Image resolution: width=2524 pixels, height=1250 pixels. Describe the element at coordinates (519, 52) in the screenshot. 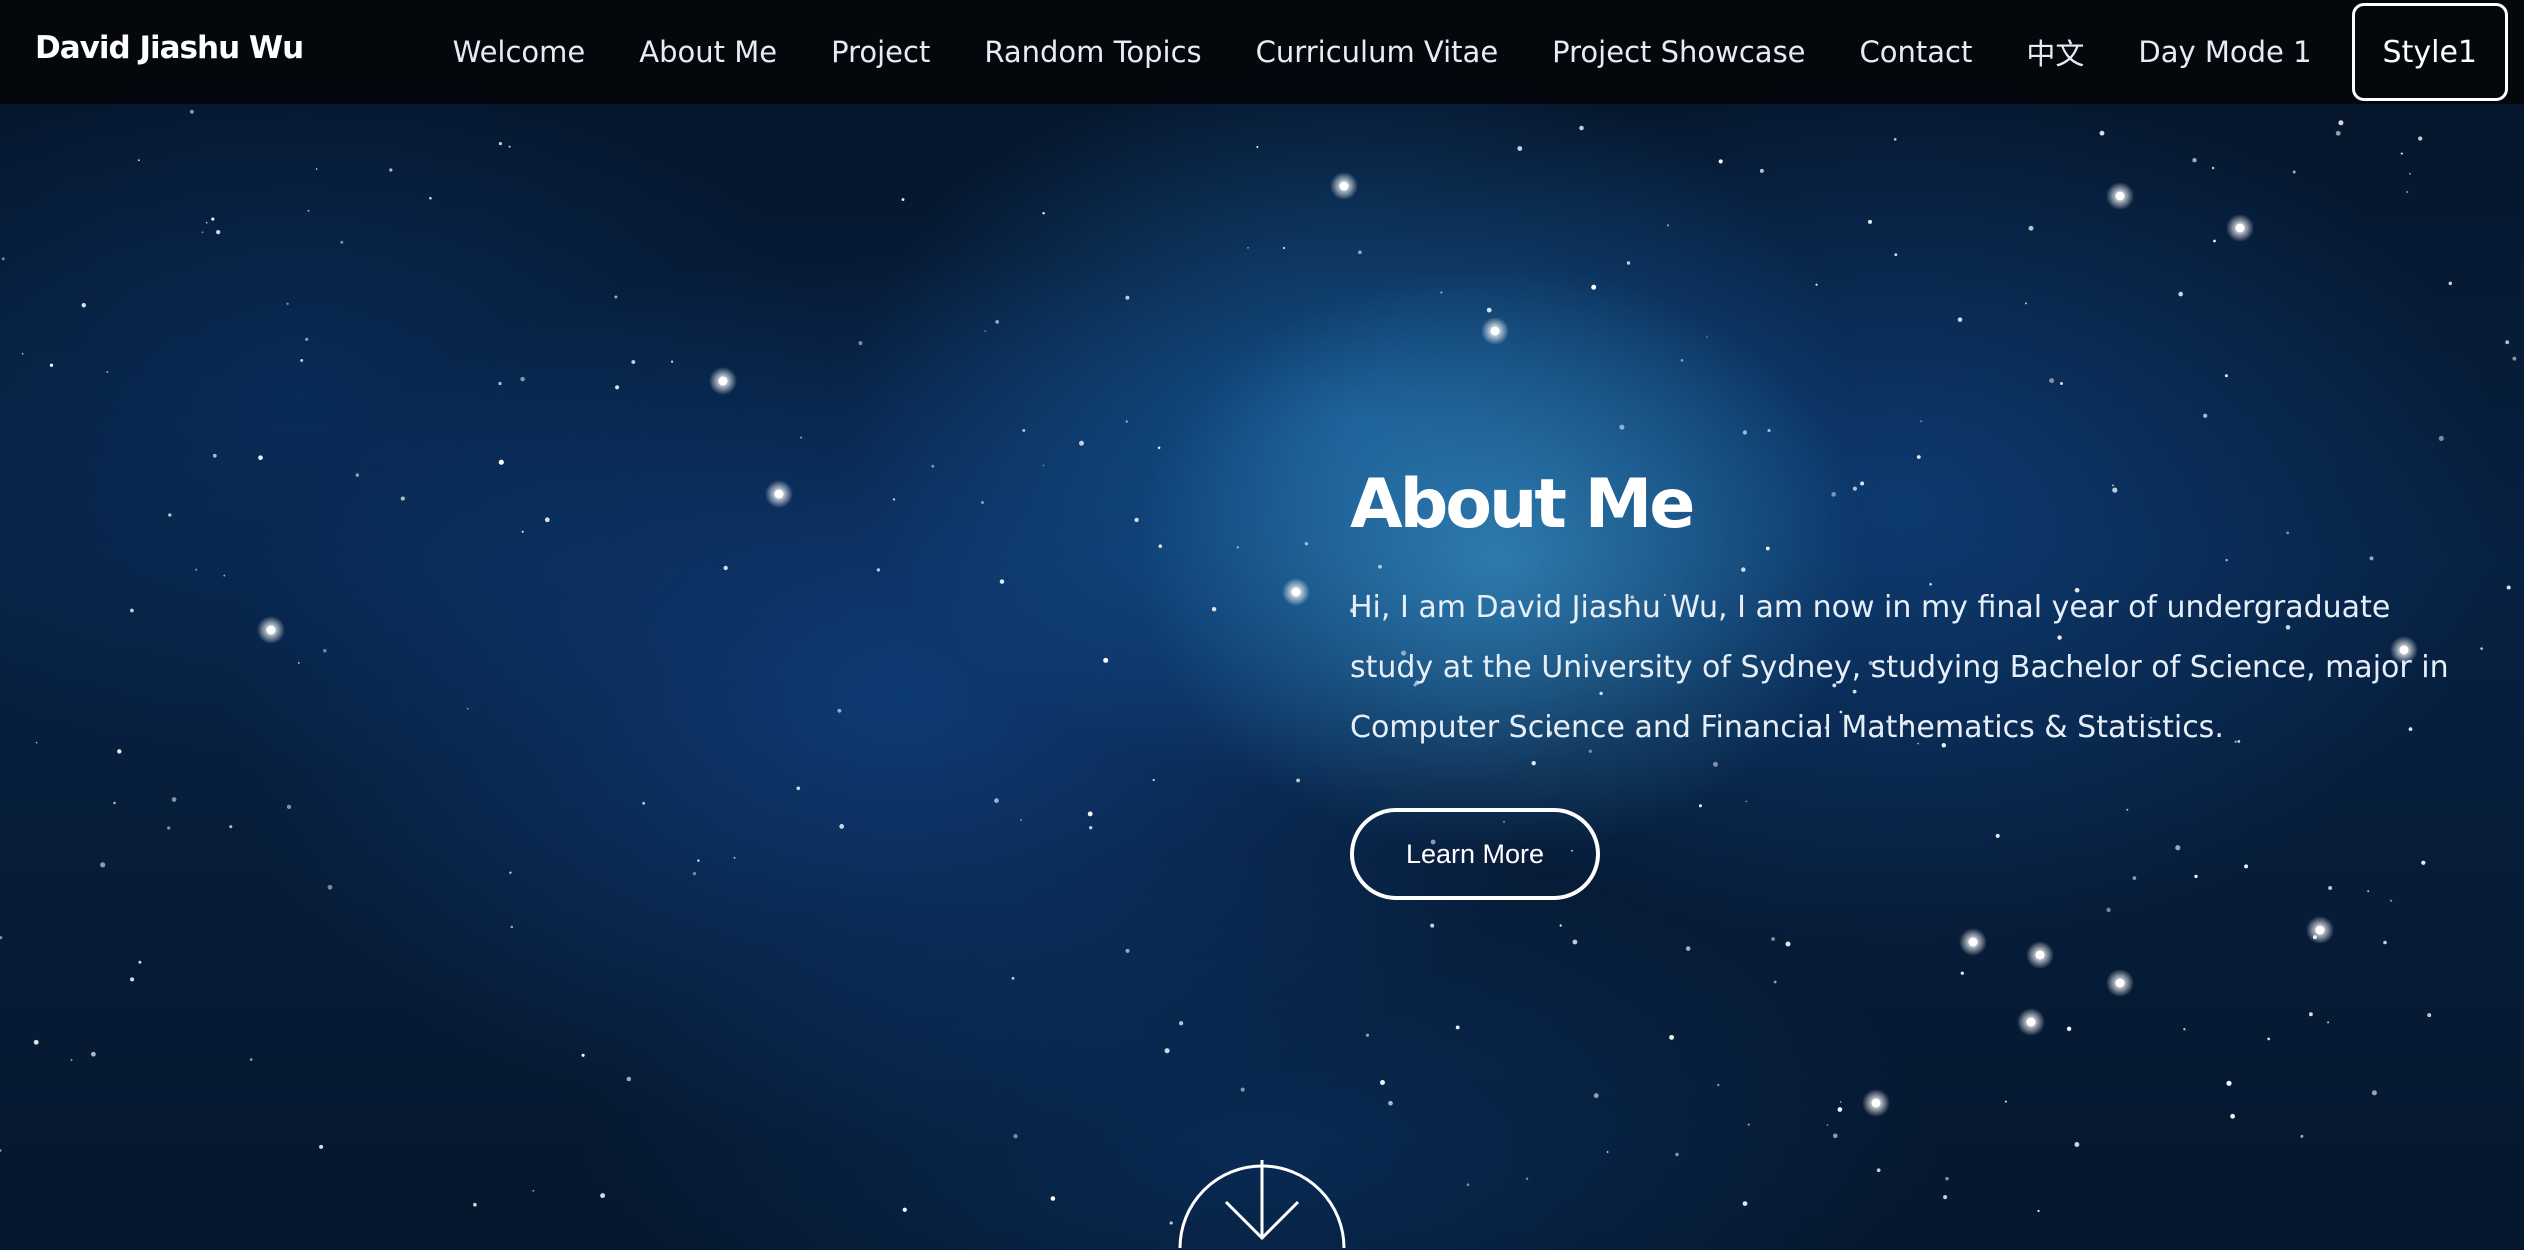

I see `nav-welcome: Welcome` at that location.